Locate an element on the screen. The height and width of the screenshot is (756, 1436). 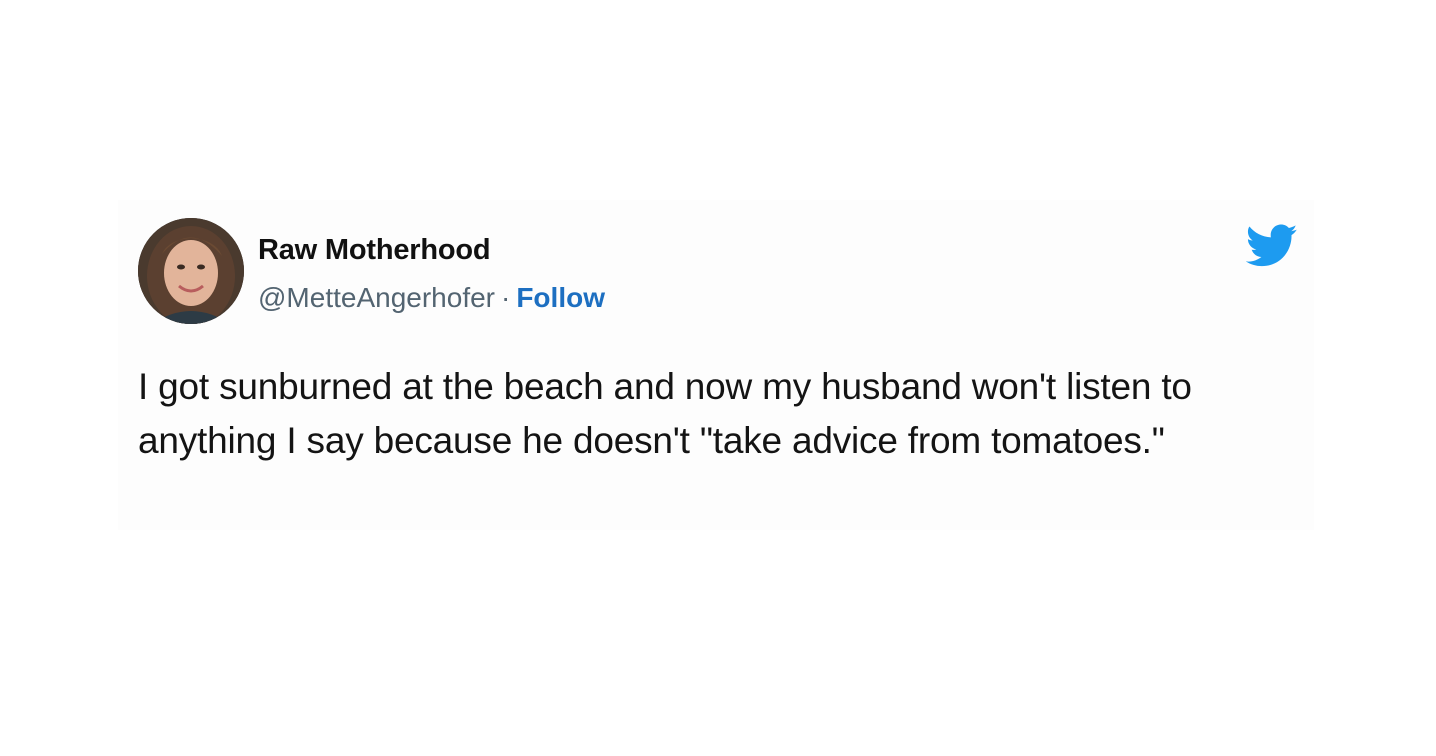
author-handle: @MetteAngerhofer is located at coordinates (376, 297).